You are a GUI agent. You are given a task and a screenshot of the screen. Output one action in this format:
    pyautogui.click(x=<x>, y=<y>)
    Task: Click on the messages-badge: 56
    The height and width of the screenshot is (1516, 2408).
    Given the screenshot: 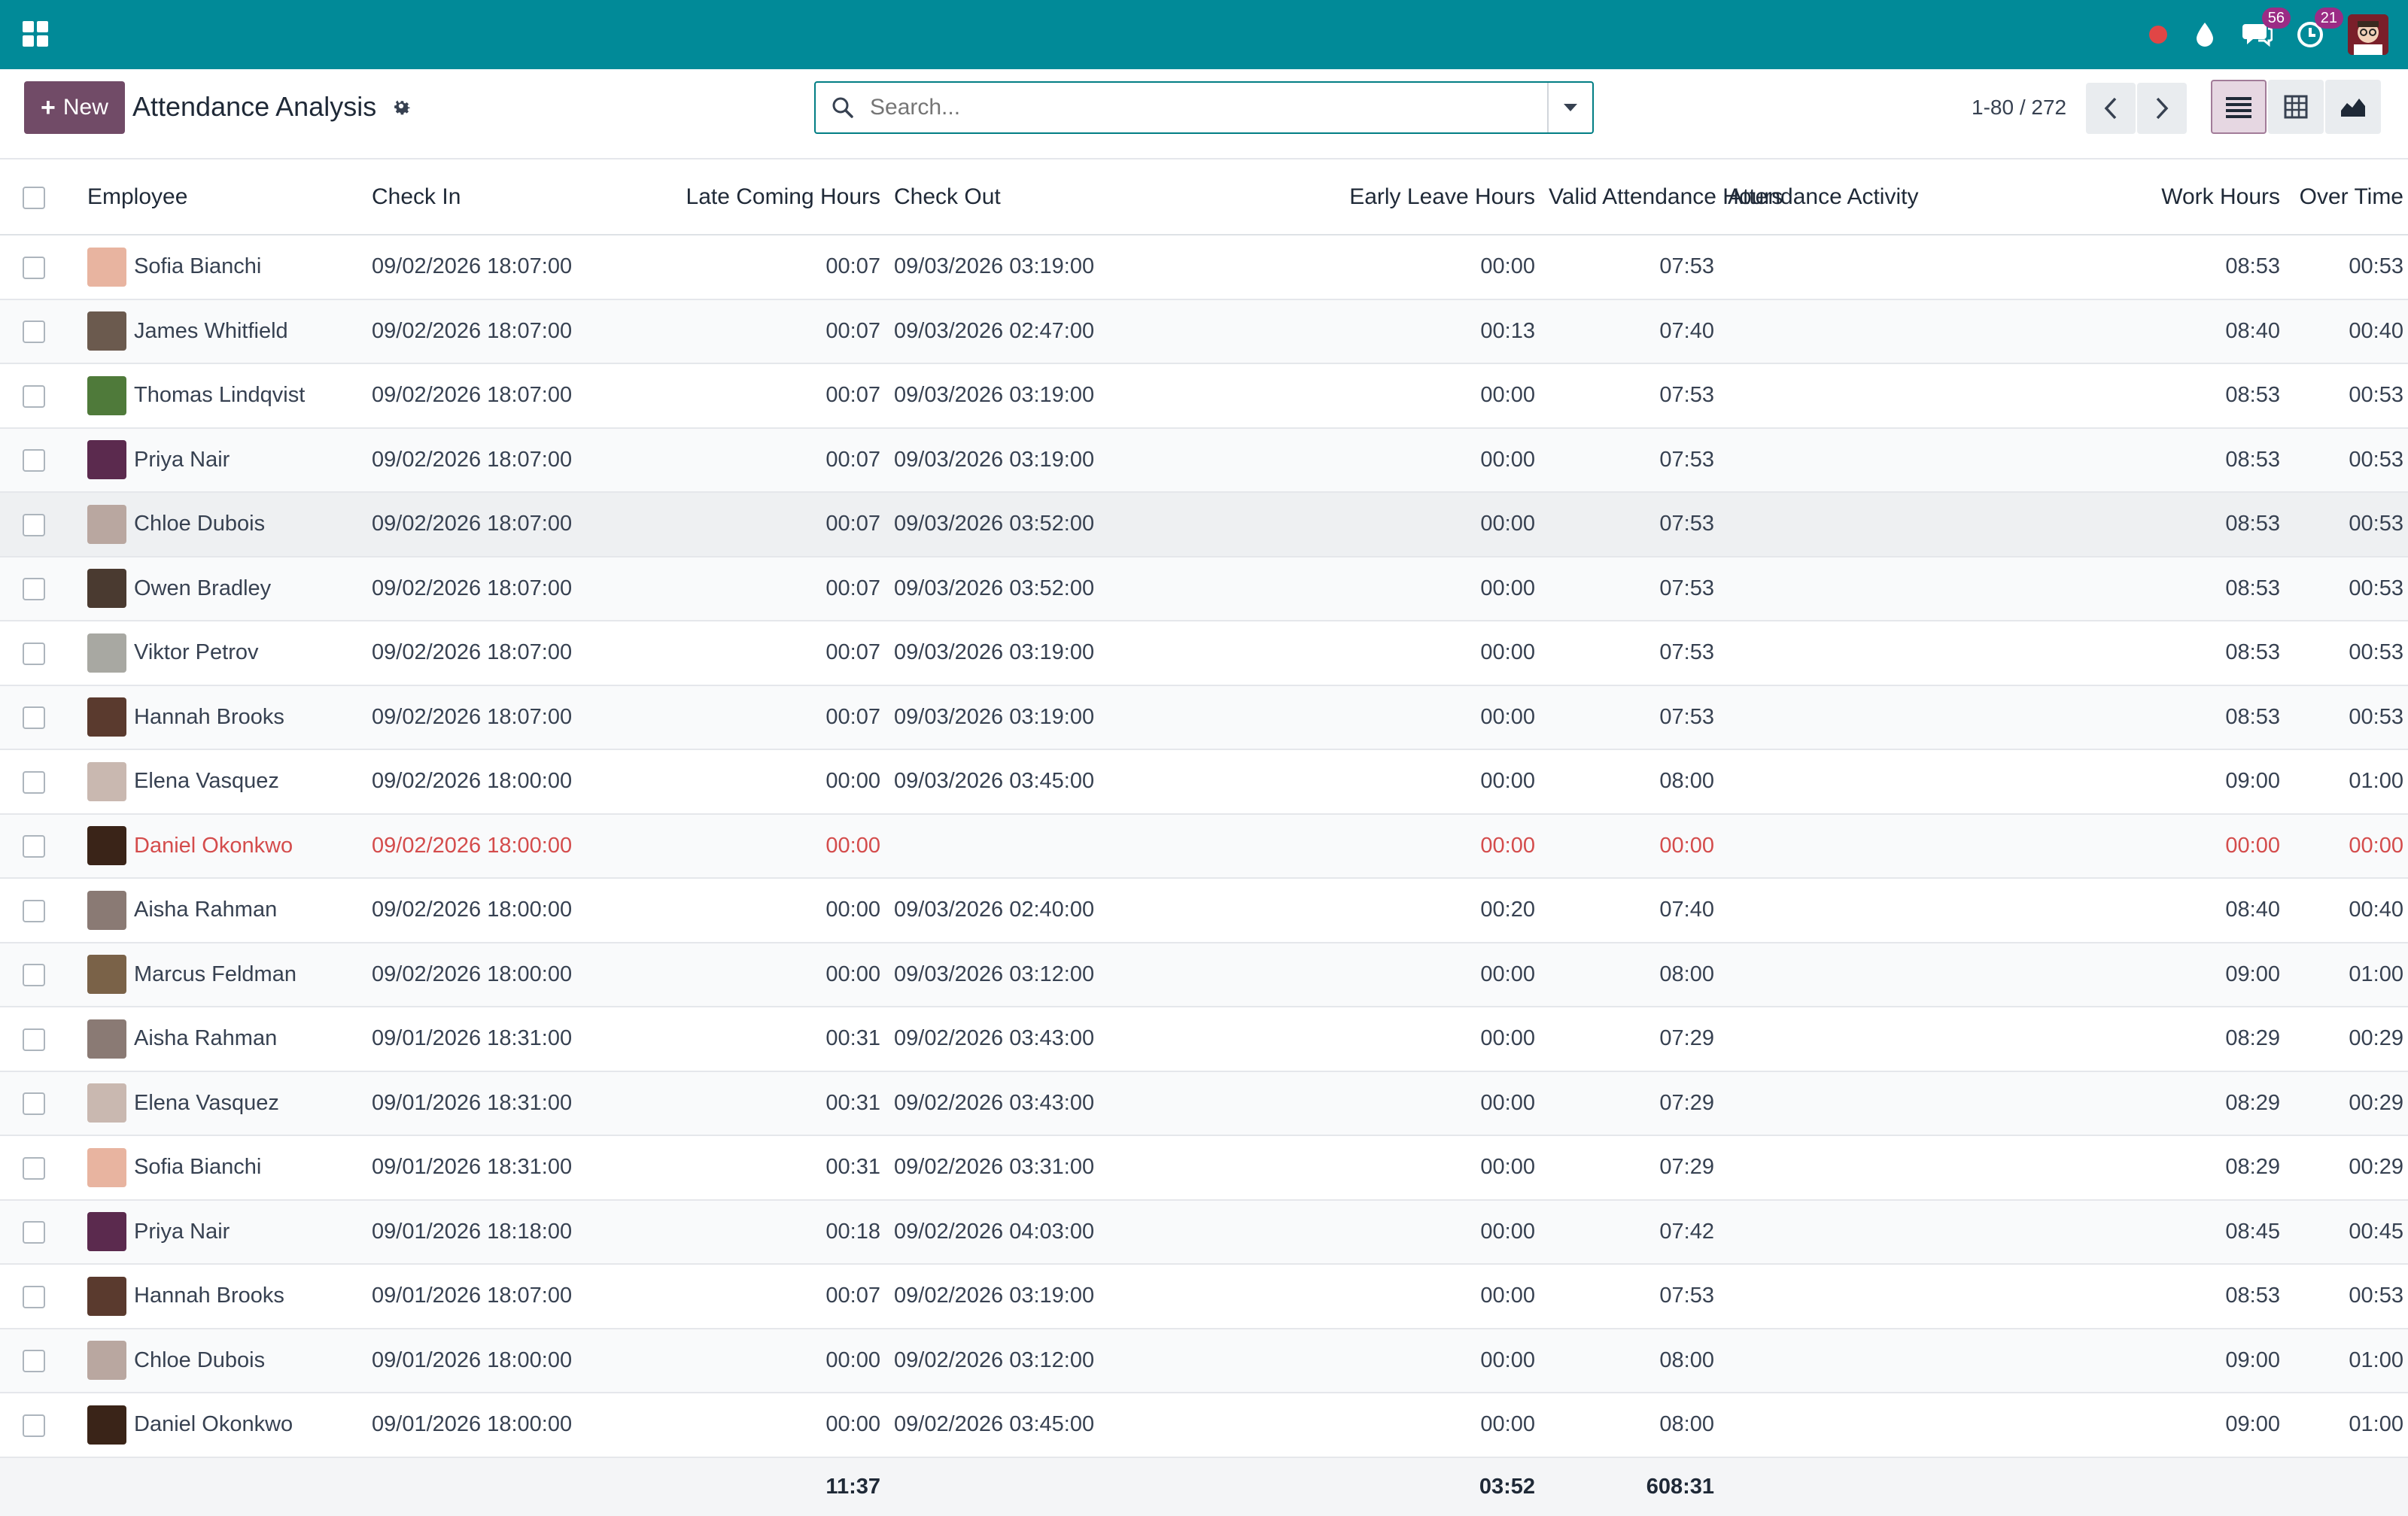 What is the action you would take?
    pyautogui.click(x=2276, y=18)
    